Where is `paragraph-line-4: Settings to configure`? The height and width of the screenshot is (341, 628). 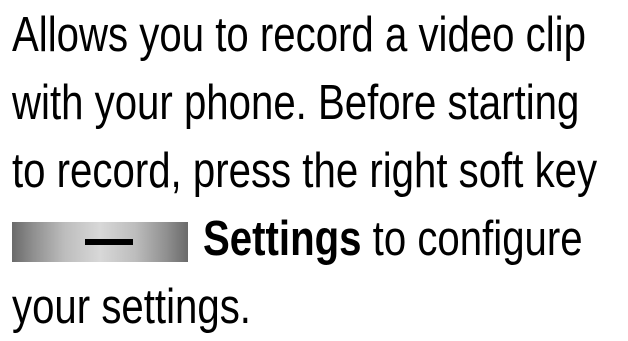 paragraph-line-4: Settings to configure is located at coordinates (393, 239).